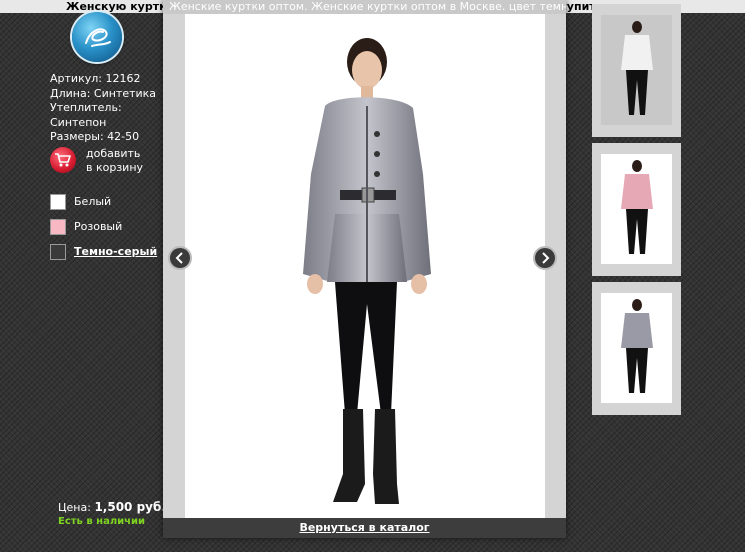  Describe the element at coordinates (95, 136) in the screenshot. I see `spec-sizes: Размеры: 42-50` at that location.